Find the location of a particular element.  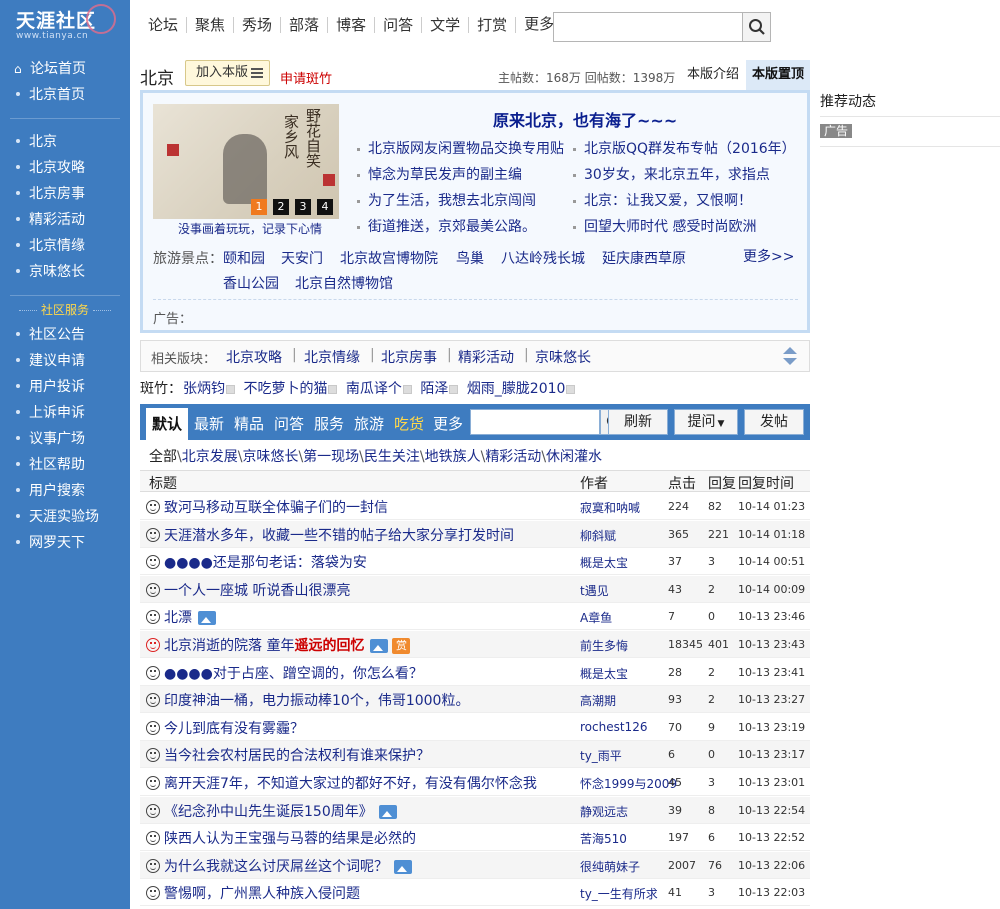

related-board-link: 精彩活动 is located at coordinates (486, 357).